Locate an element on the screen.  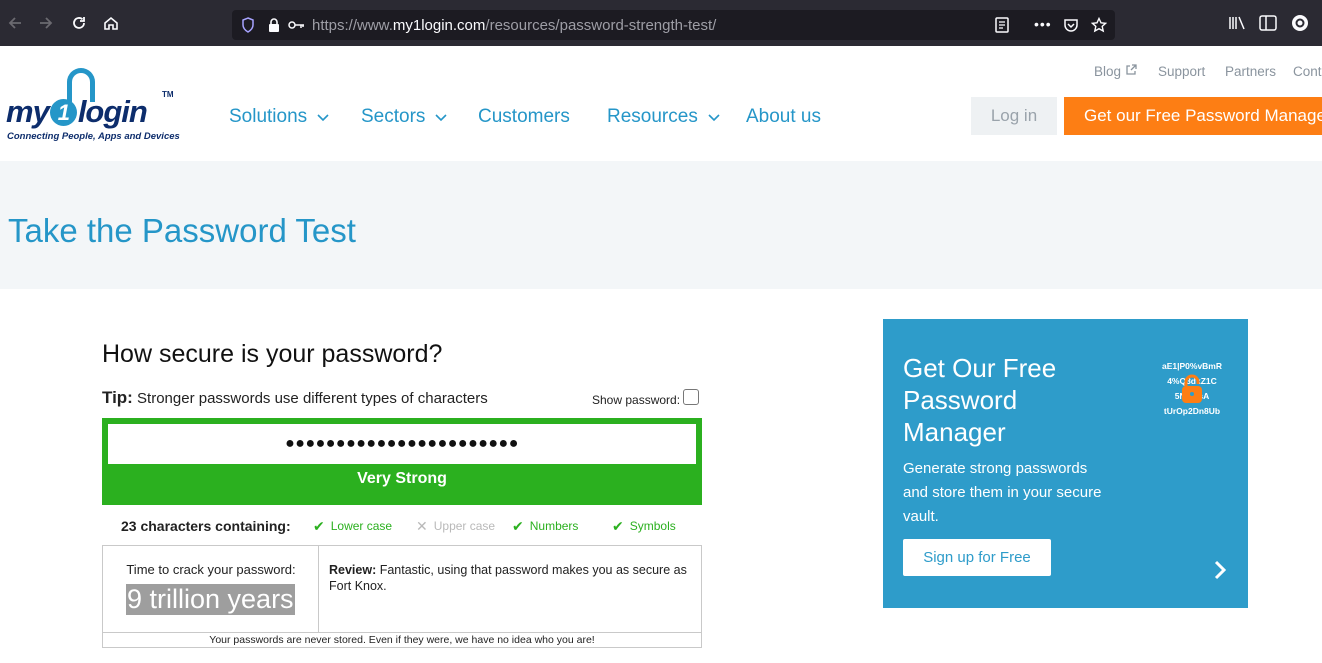
nav-sectors: Sectors is located at coordinates (404, 117).